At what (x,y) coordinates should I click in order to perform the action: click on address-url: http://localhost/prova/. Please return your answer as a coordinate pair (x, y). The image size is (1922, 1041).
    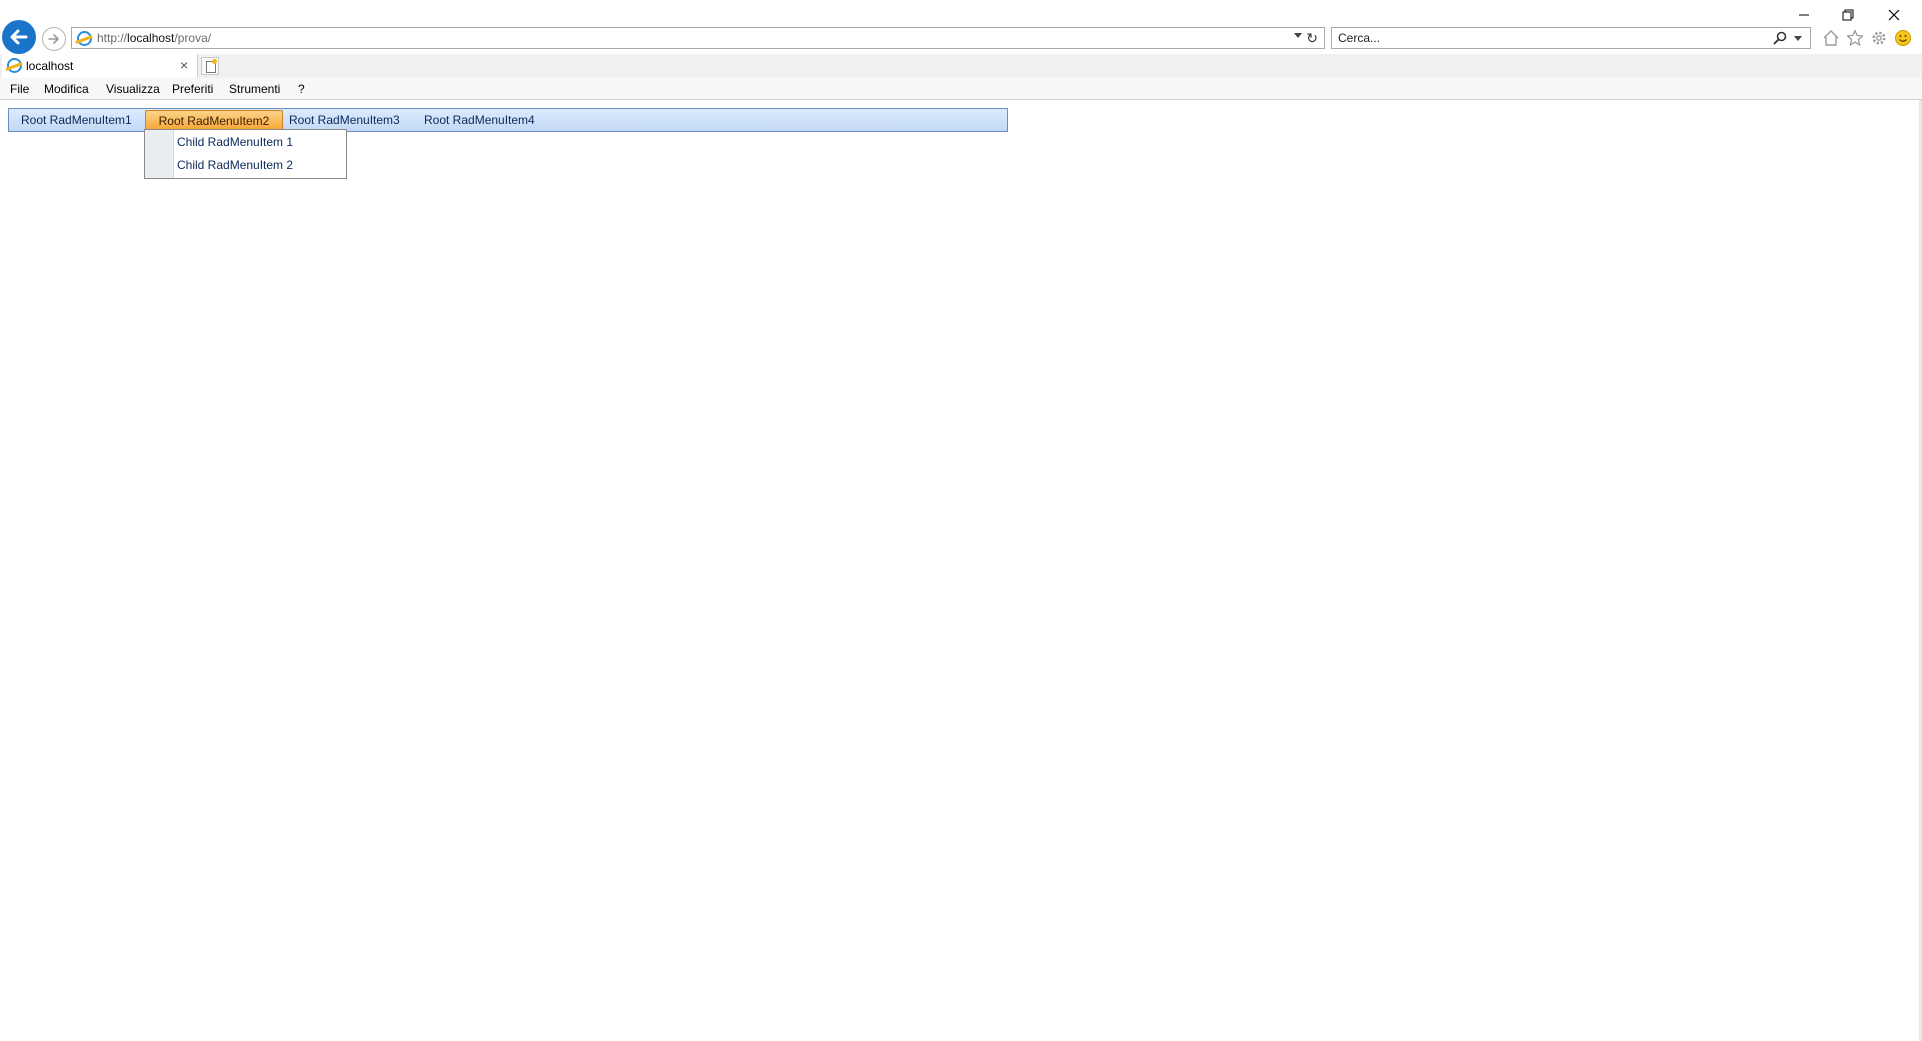
    Looking at the image, I should click on (154, 38).